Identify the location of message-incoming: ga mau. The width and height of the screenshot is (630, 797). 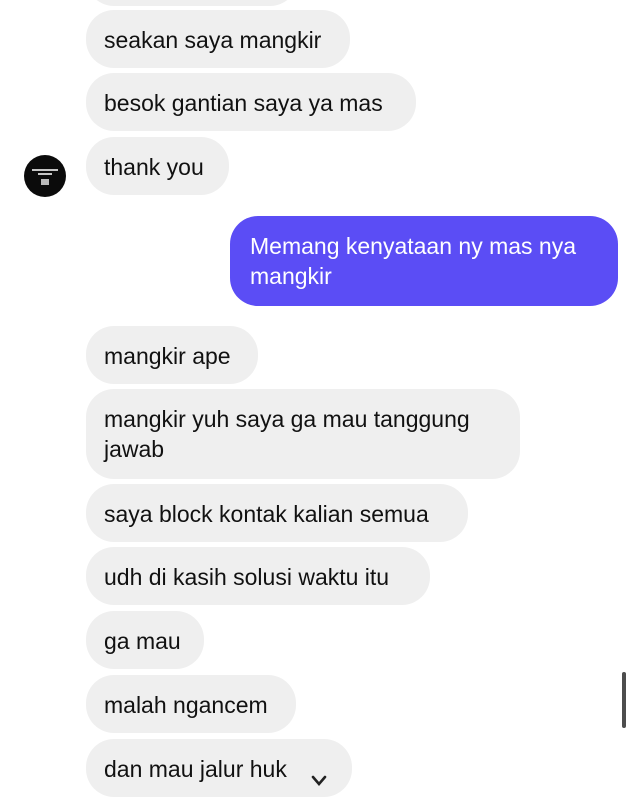
(145, 640).